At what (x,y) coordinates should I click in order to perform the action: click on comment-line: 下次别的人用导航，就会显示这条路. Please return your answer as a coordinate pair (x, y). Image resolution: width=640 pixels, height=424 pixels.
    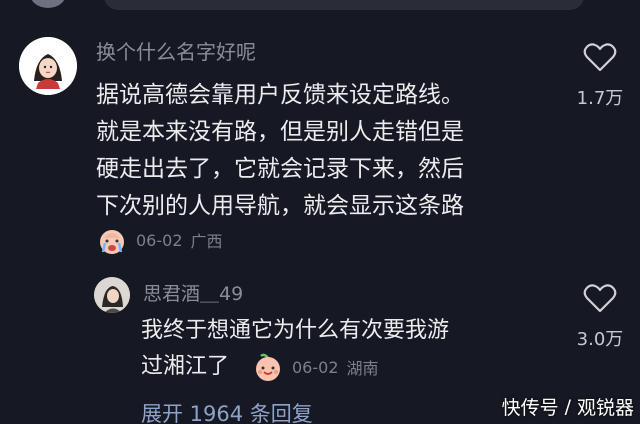
    Looking at the image, I should click on (280, 206).